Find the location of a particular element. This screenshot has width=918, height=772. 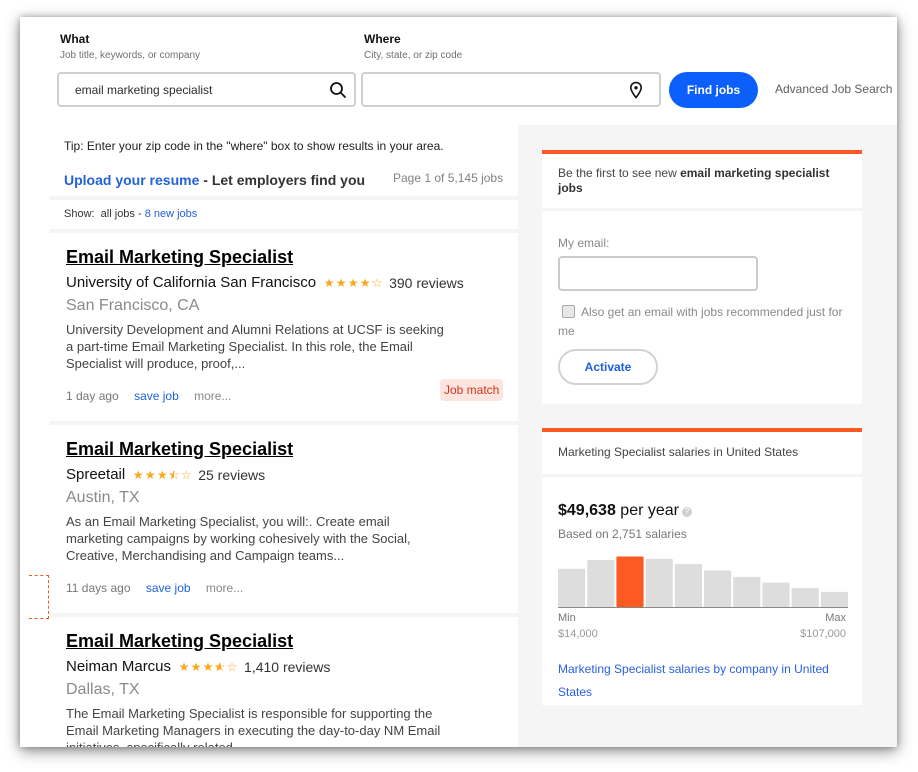

what-label: What is located at coordinates (75, 39).